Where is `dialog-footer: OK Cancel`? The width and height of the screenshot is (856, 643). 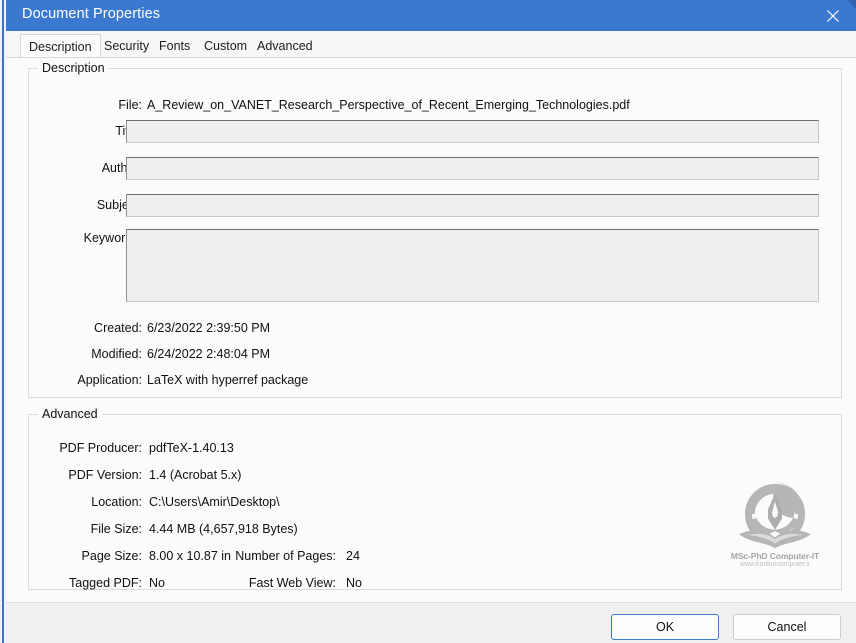 dialog-footer: OK Cancel is located at coordinates (431, 622).